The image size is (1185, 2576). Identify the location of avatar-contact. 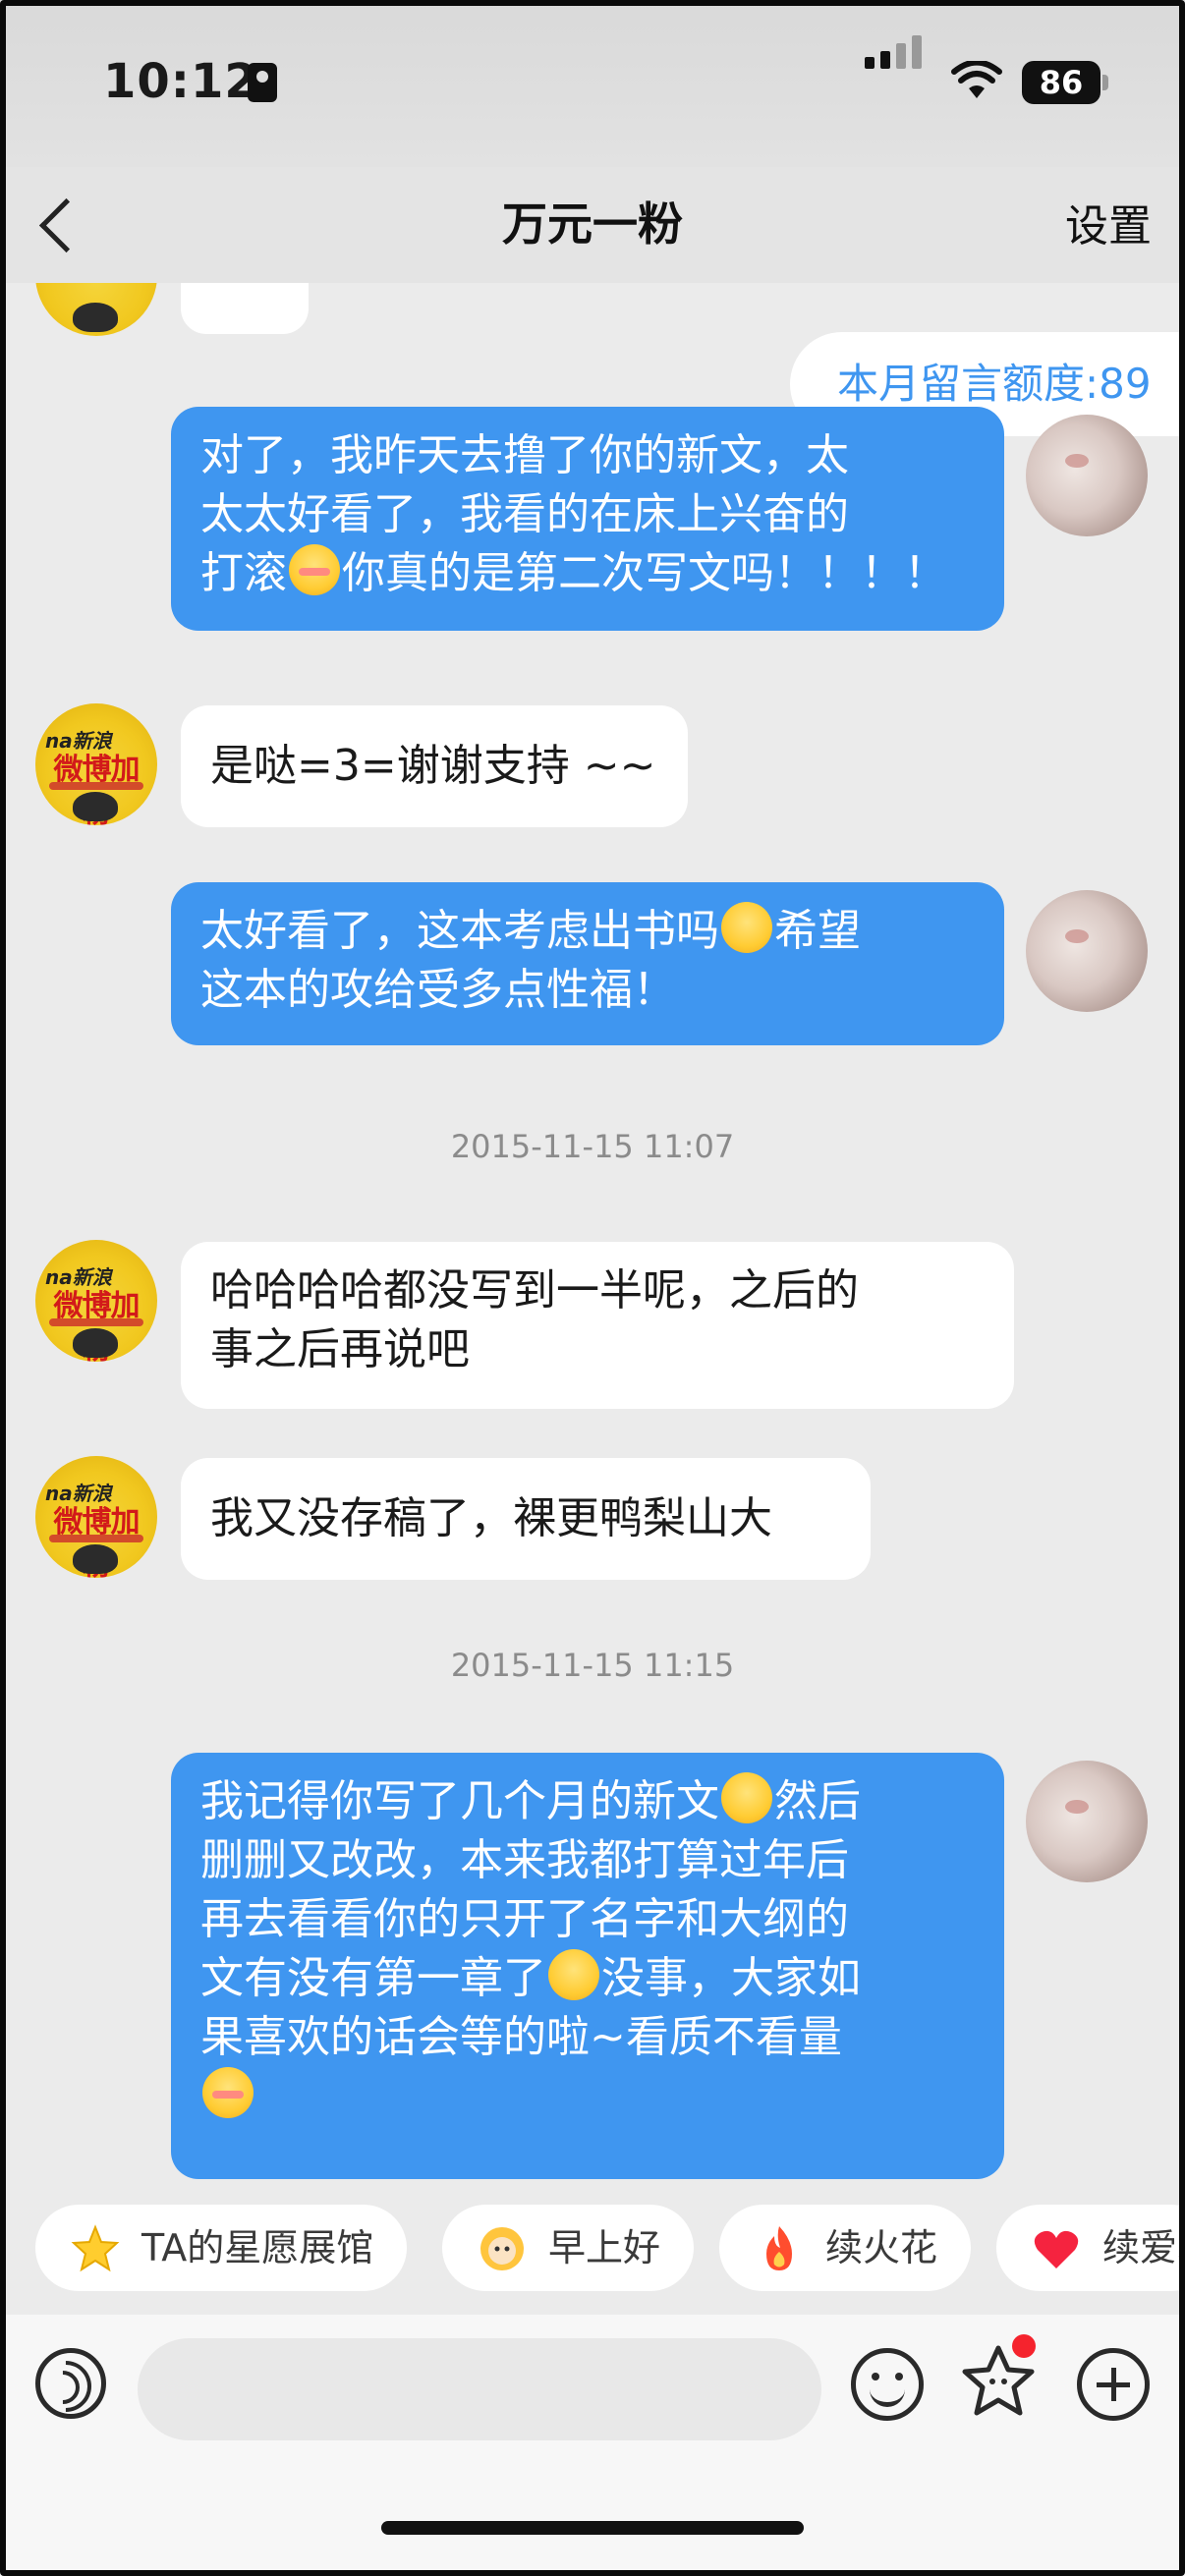
(96, 309).